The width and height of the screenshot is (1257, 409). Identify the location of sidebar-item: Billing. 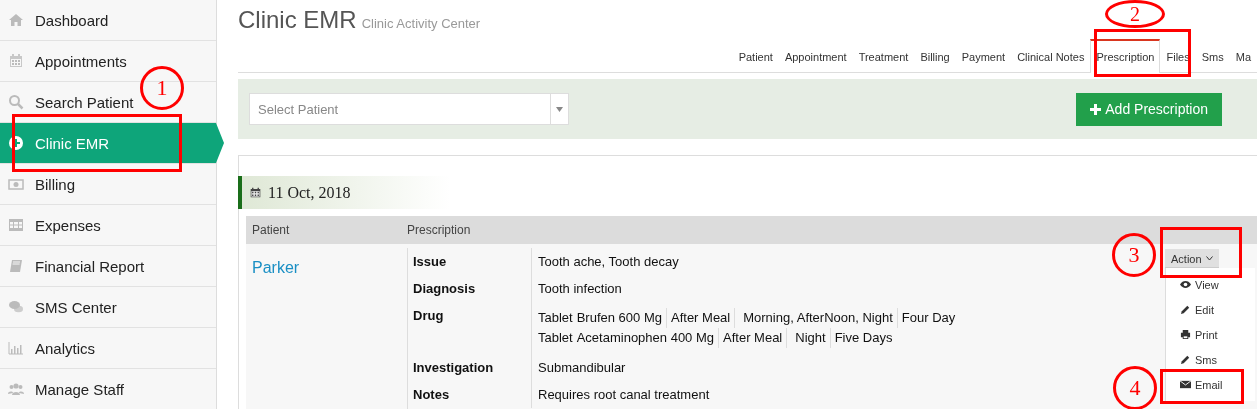
(108, 184).